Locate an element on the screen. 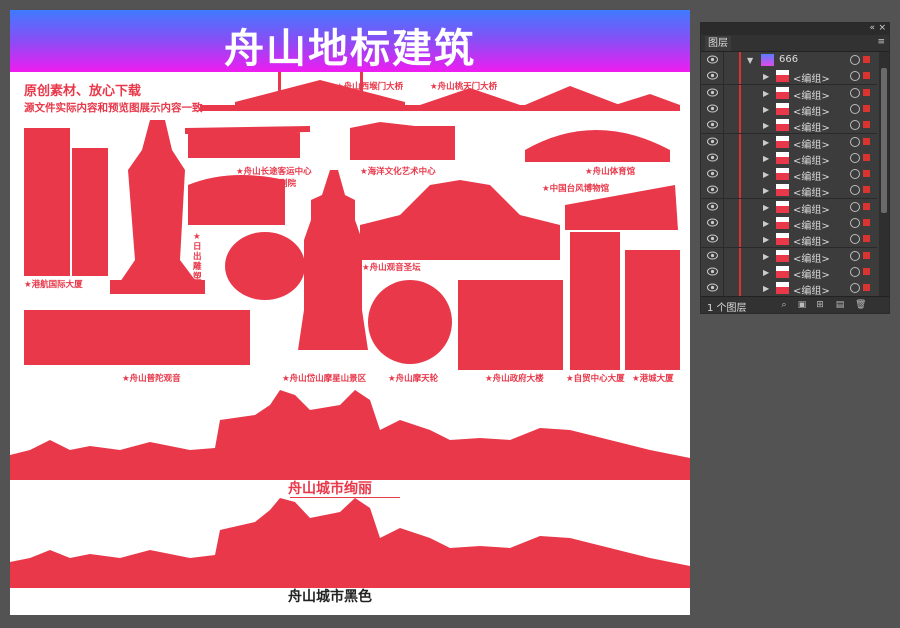 Image resolution: width=900 pixels, height=628 pixels. scrollbar-thumb is located at coordinates (884, 140).